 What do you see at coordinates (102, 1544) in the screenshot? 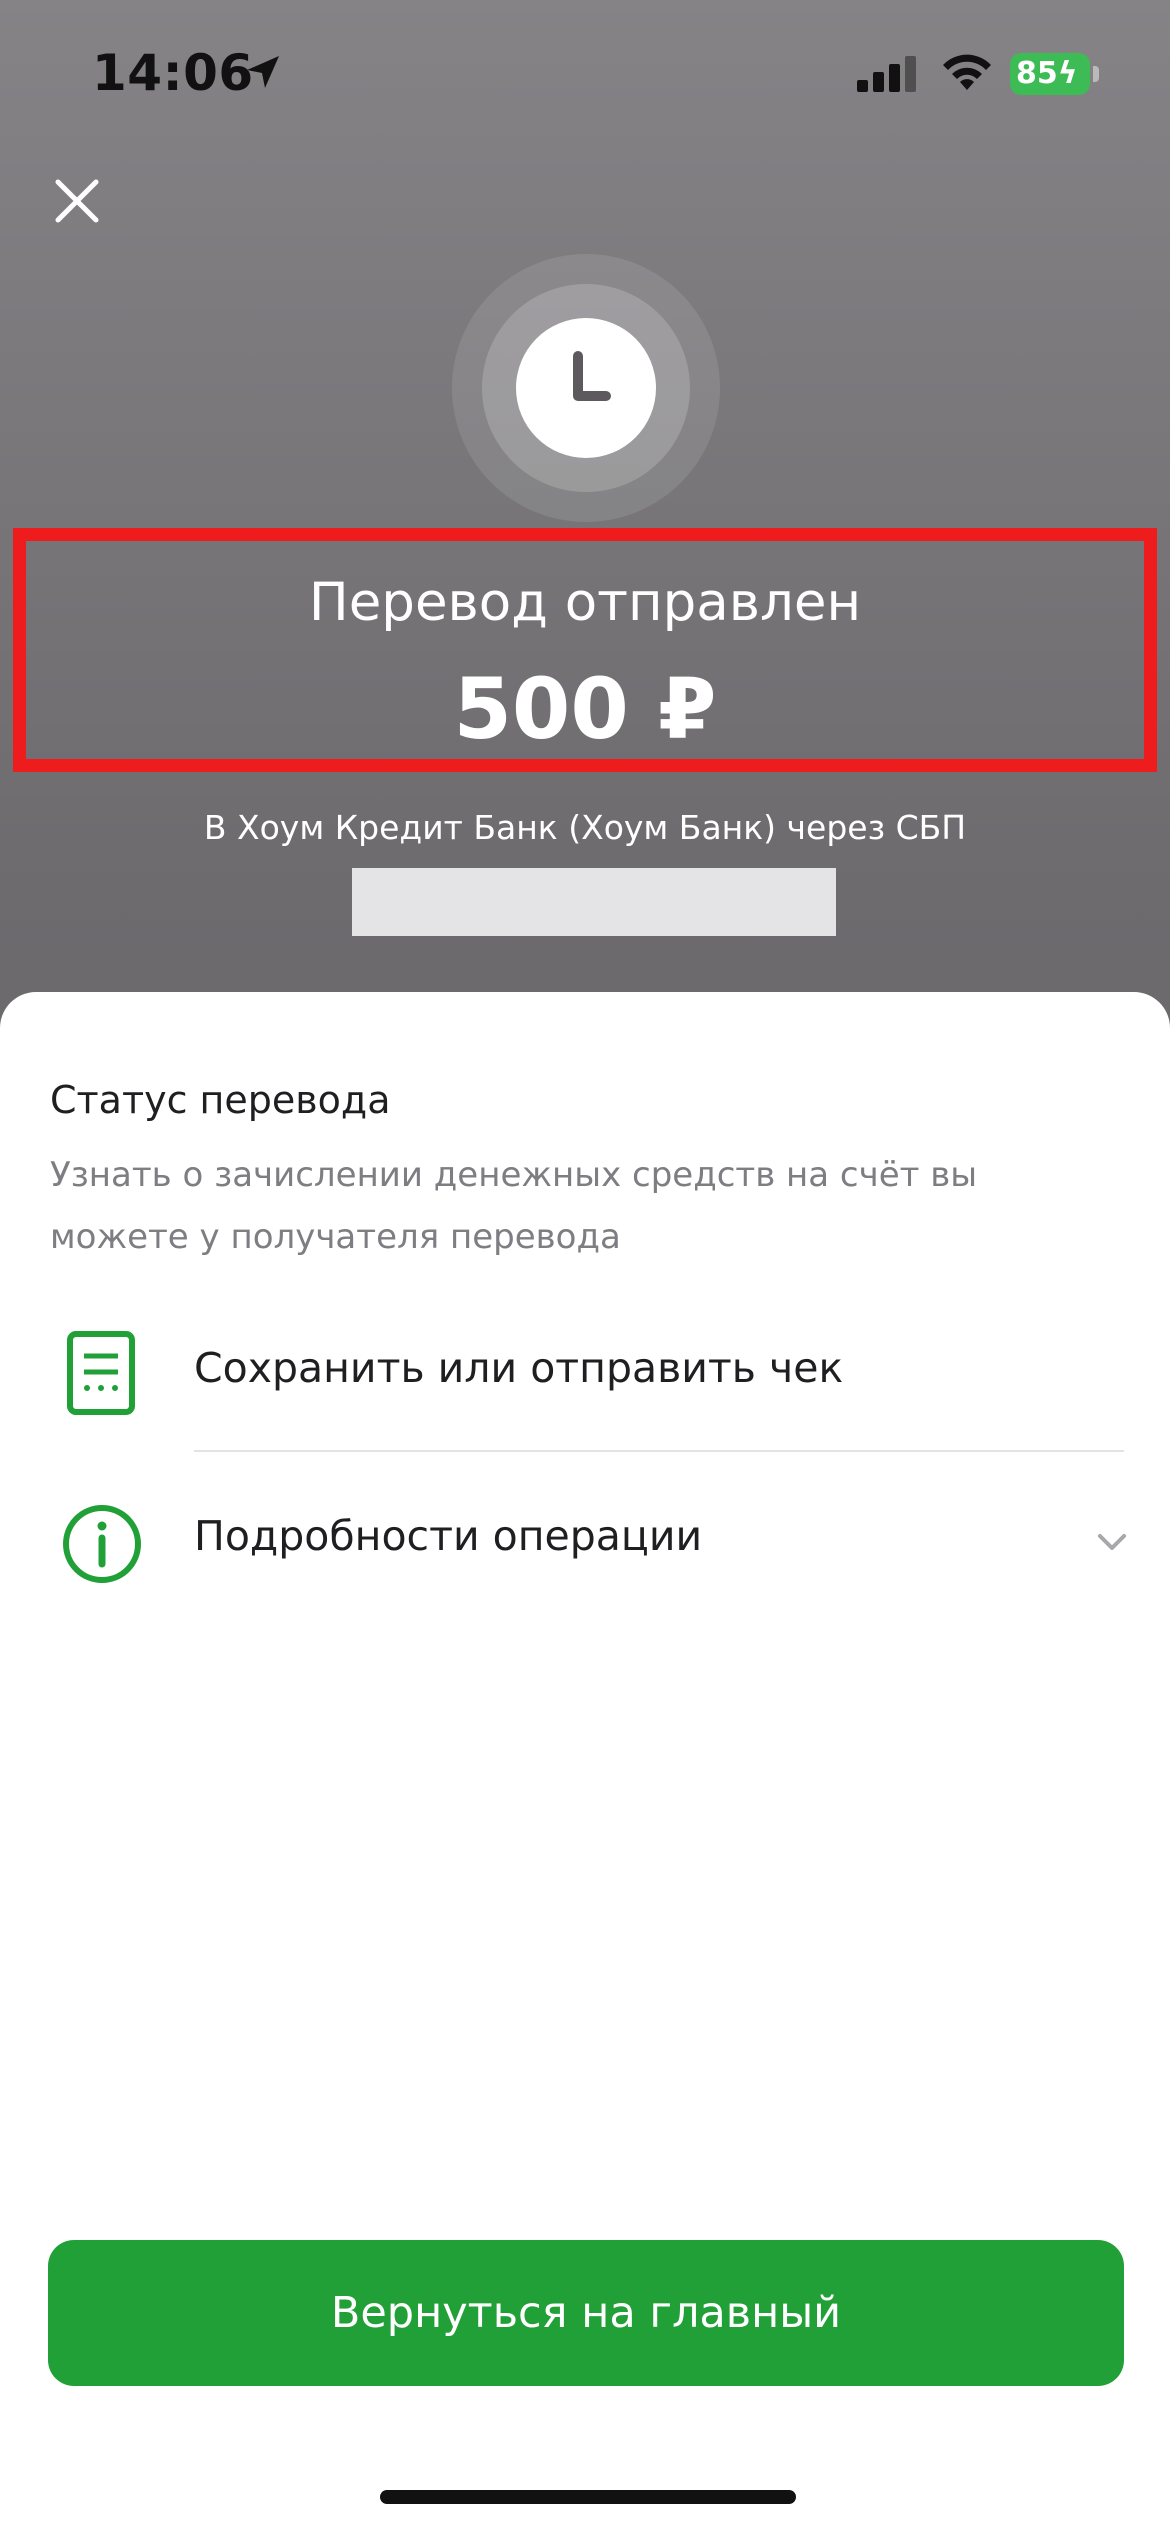
I see `info-icon` at bounding box center [102, 1544].